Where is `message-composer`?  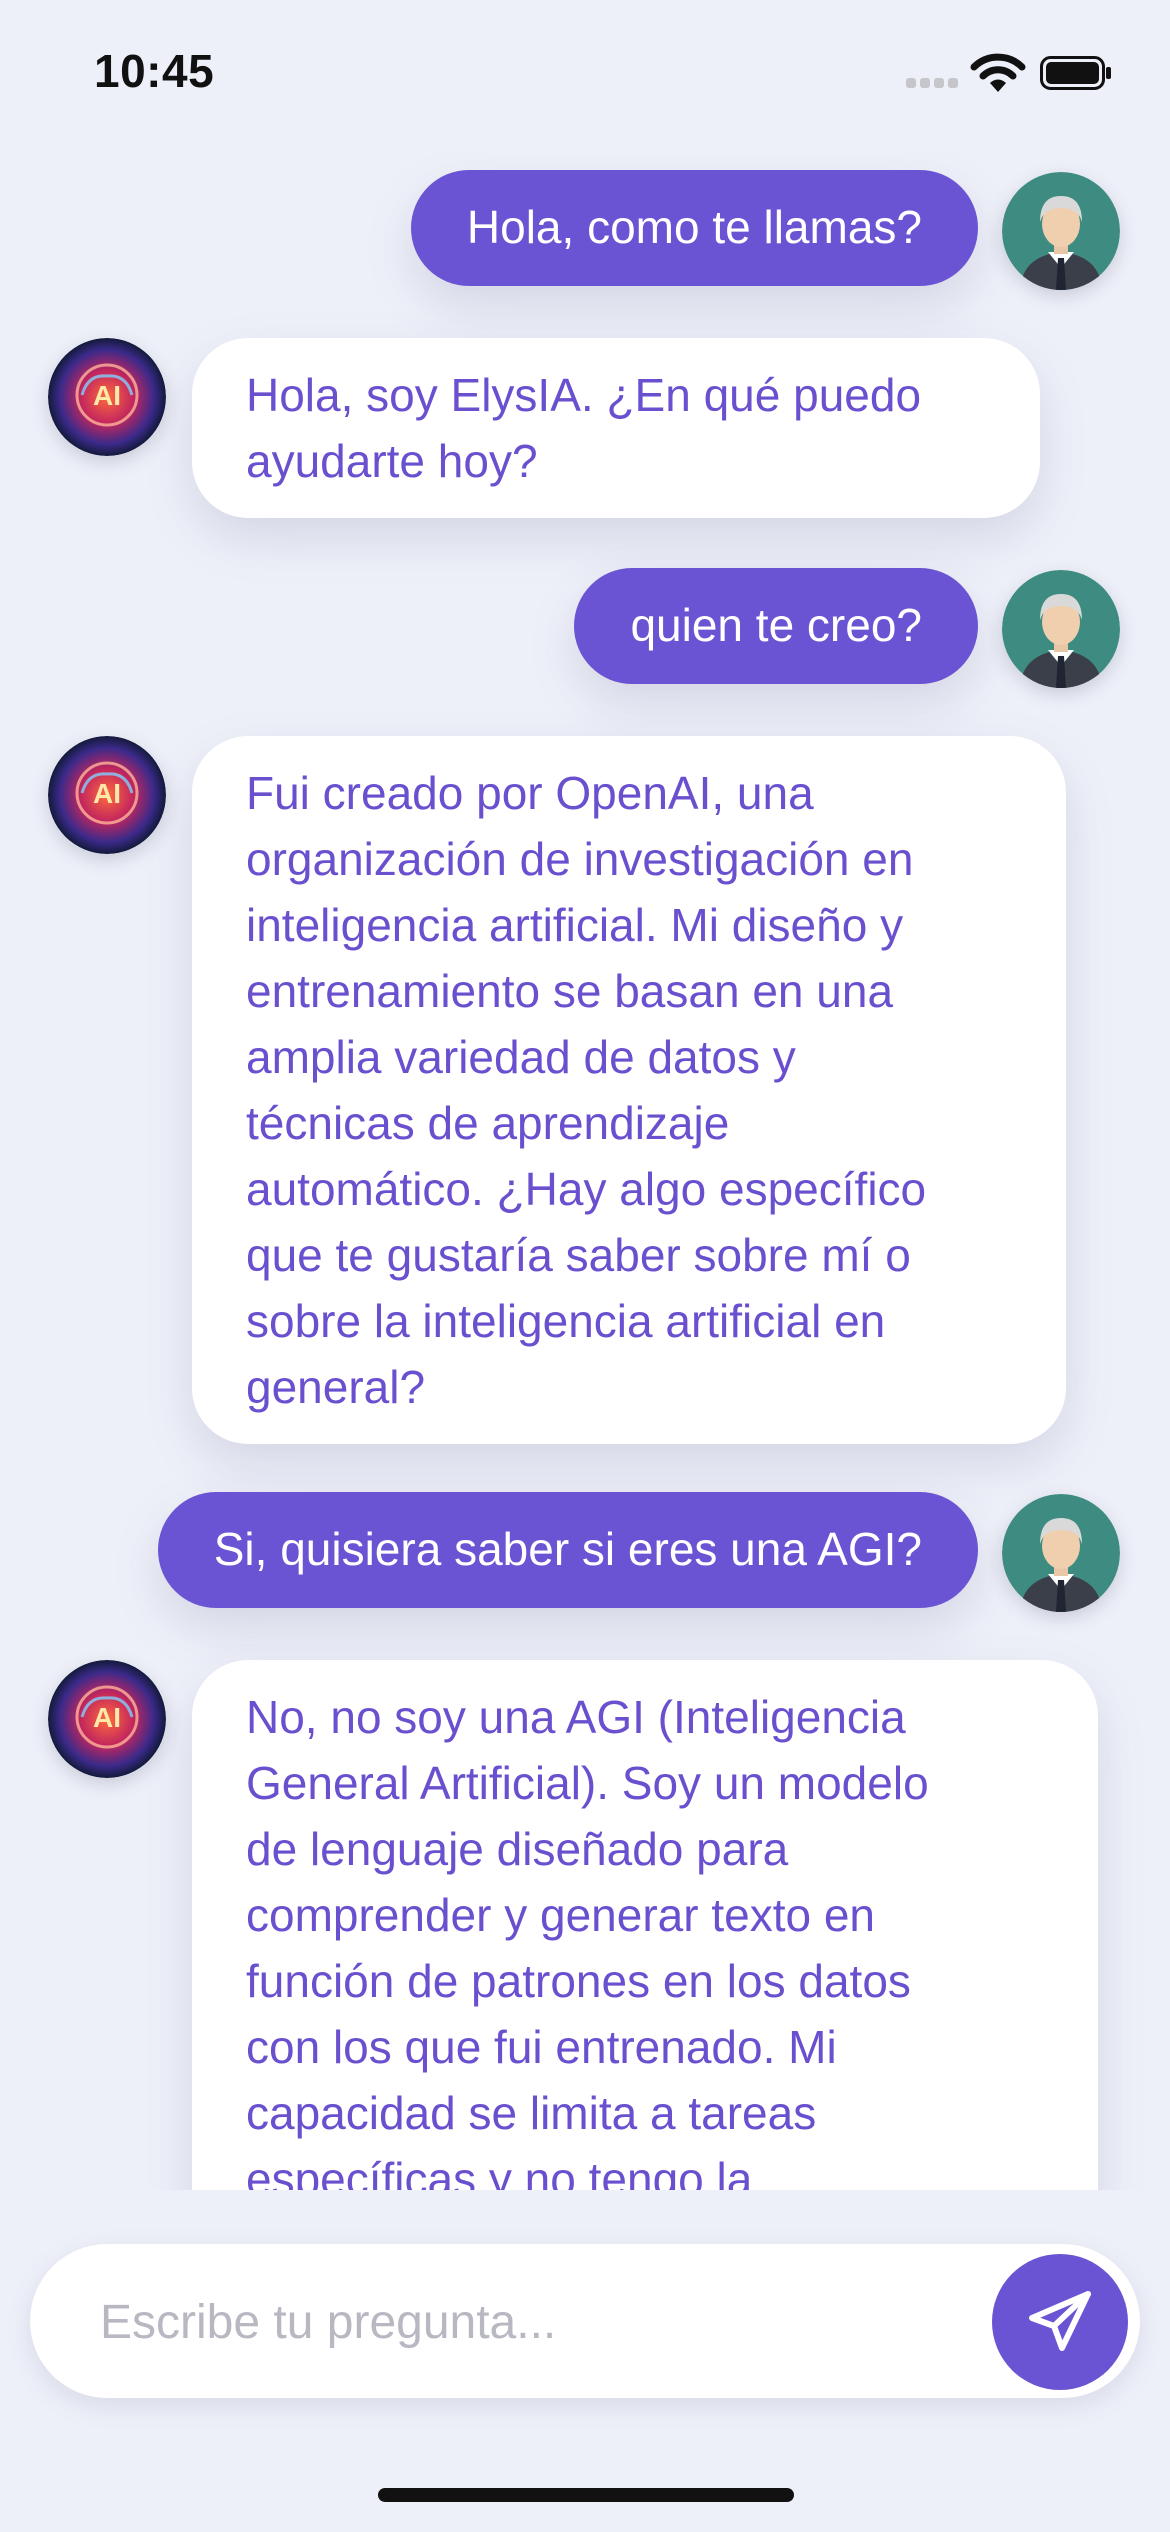 message-composer is located at coordinates (585, 2321).